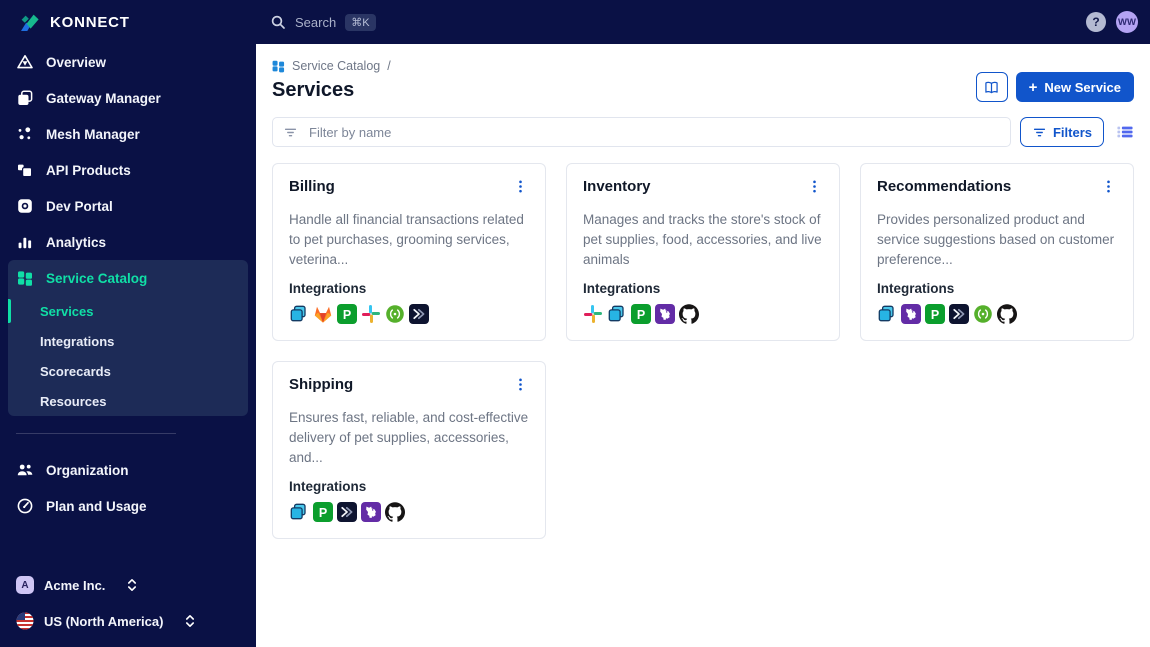  I want to click on user-avatar: WW, so click(1127, 22).